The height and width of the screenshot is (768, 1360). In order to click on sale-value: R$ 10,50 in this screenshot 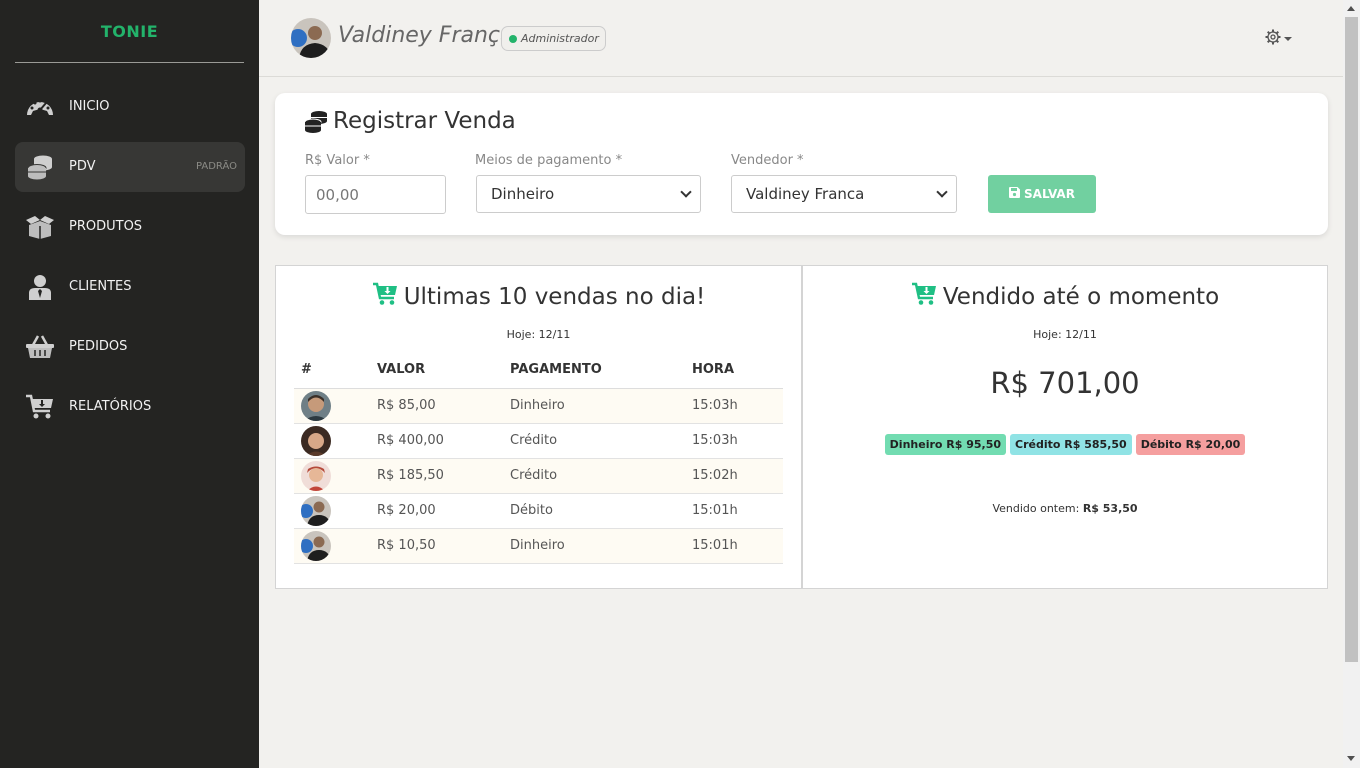, I will do `click(443, 546)`.